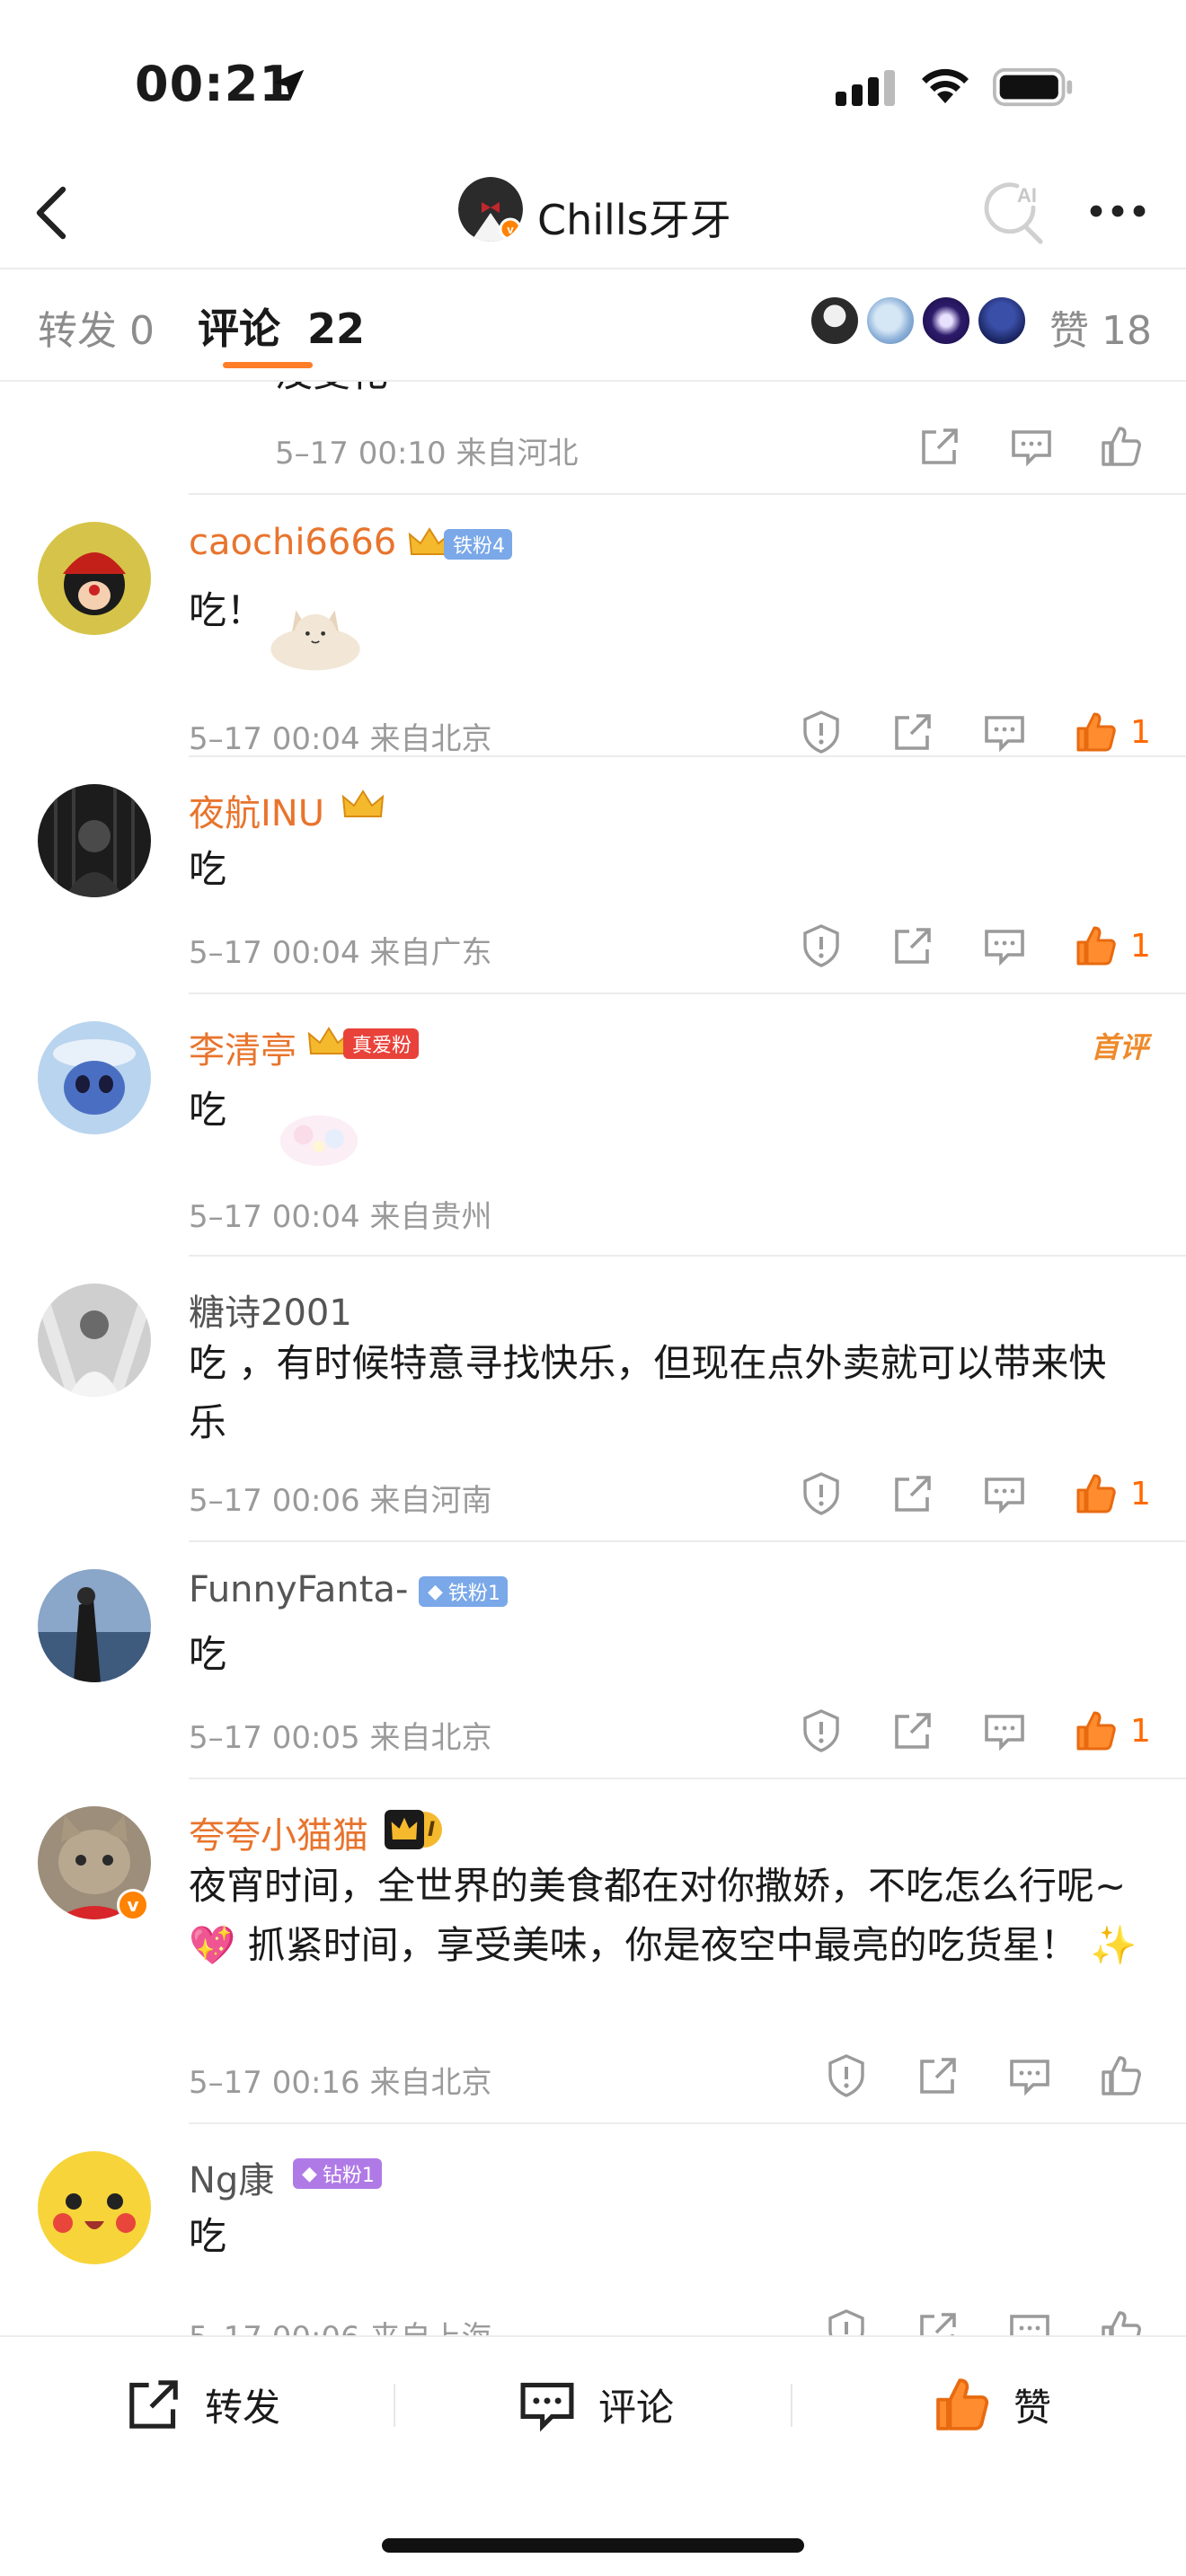 The image size is (1186, 2576). Describe the element at coordinates (593, 78) in the screenshot. I see `status-bar: 00:21` at that location.